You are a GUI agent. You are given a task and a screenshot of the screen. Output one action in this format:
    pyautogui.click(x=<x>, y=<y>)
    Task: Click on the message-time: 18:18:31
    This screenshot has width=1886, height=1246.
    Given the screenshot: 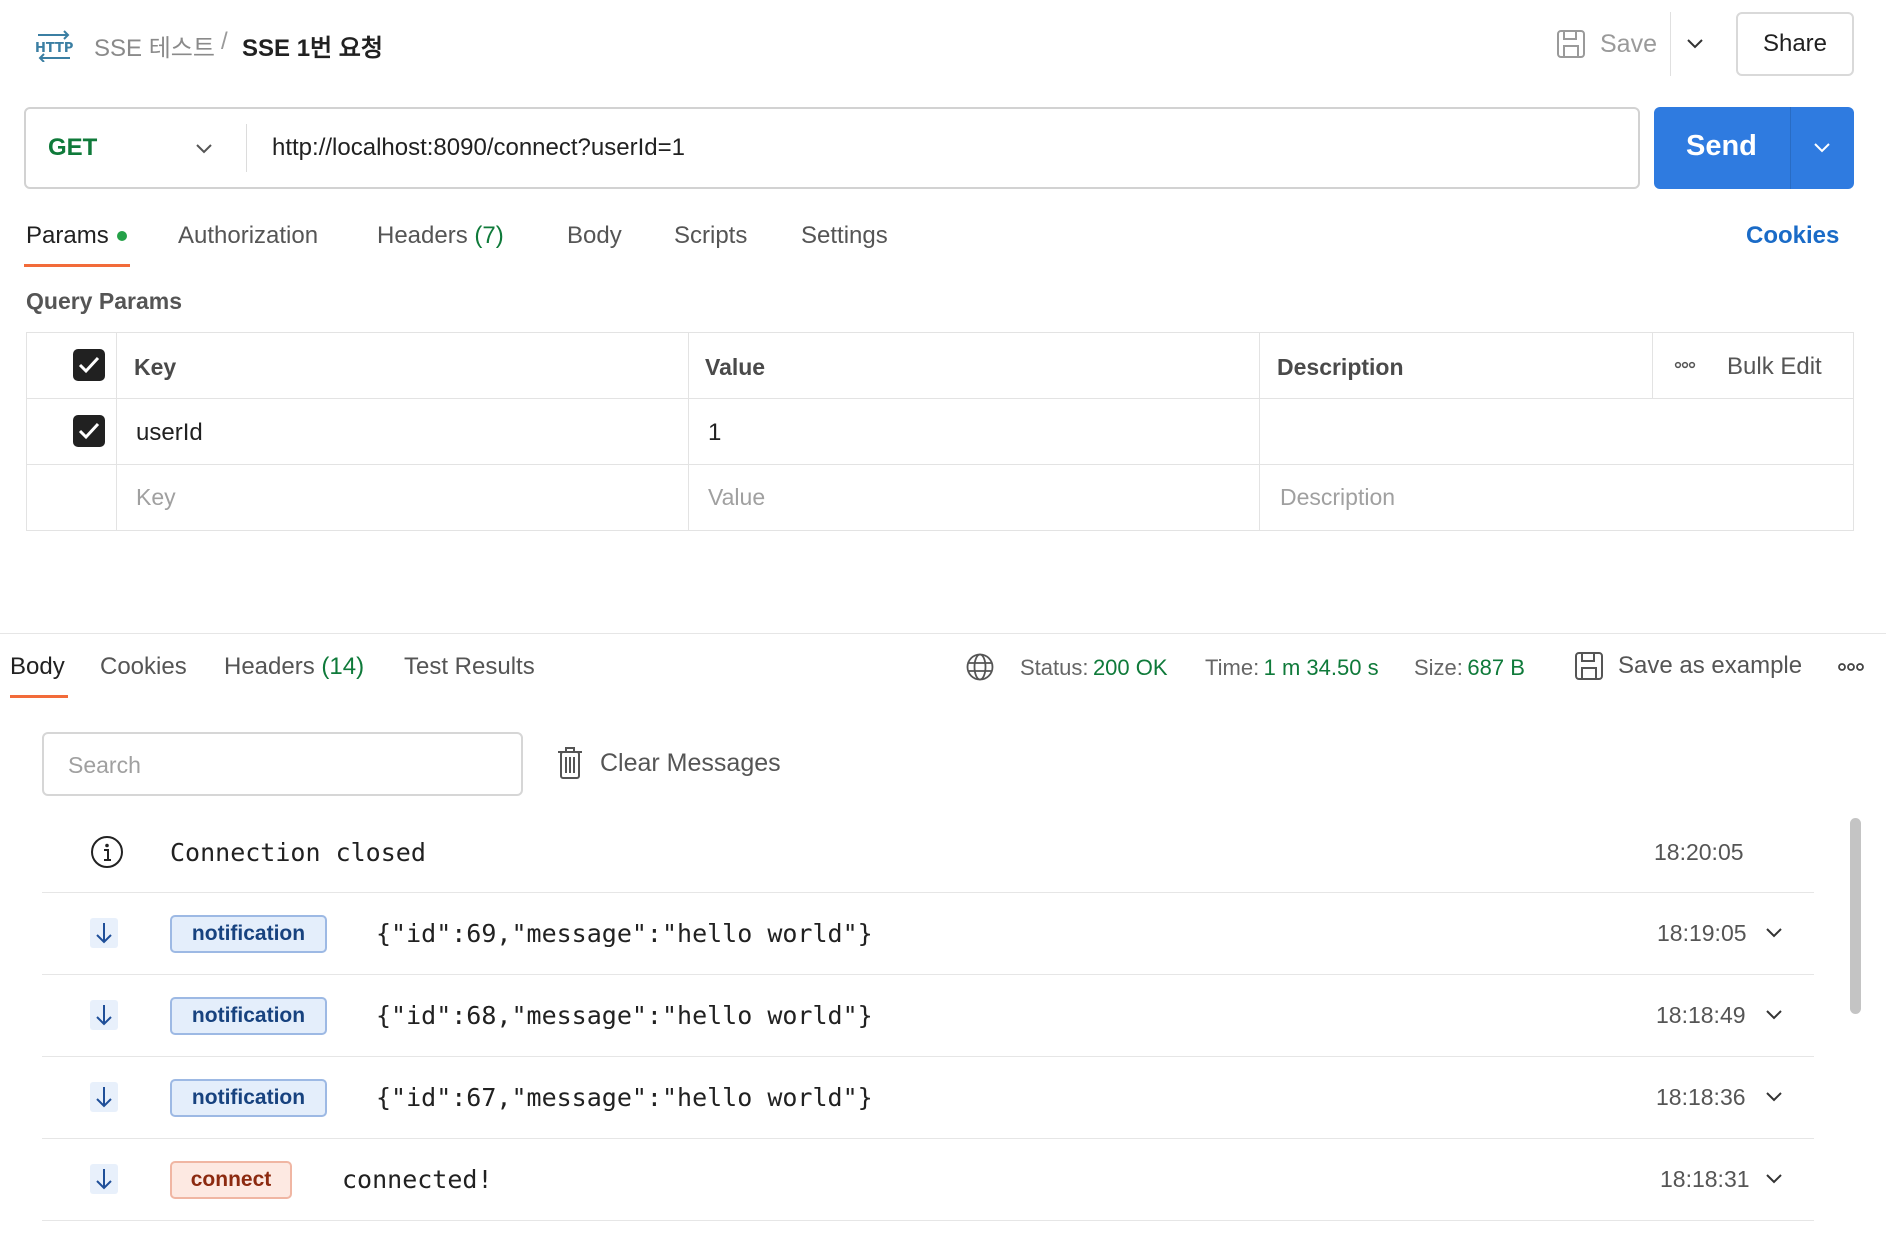 What is the action you would take?
    pyautogui.click(x=1705, y=1179)
    